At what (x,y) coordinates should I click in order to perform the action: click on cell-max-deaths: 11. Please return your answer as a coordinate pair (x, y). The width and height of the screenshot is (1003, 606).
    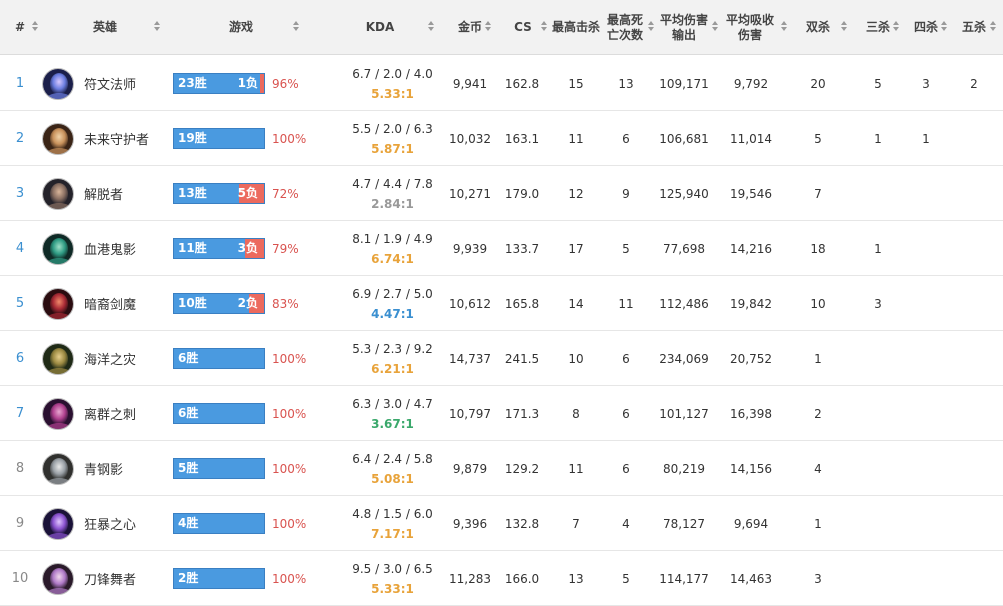
    Looking at the image, I should click on (626, 303).